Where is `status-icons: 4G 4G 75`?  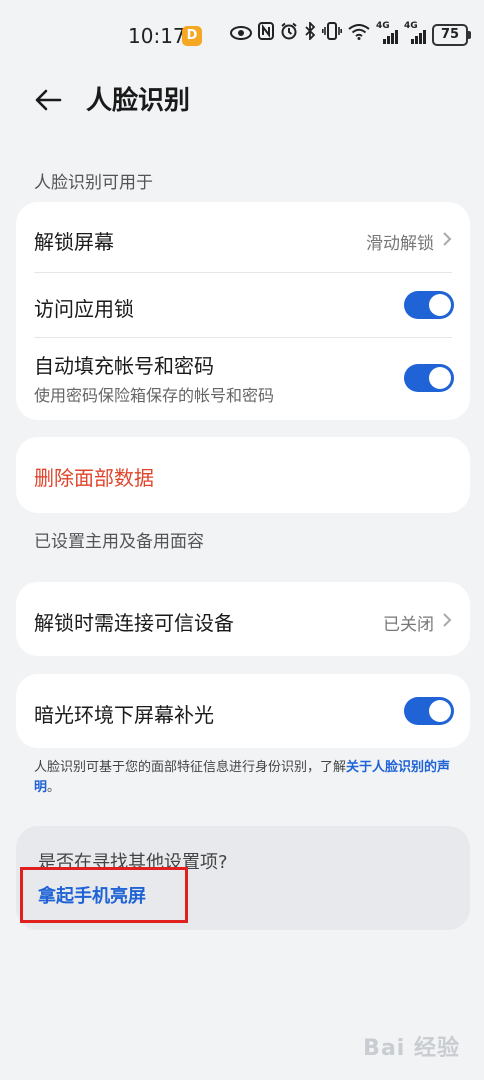
status-icons: 4G 4G 75 is located at coordinates (350, 34).